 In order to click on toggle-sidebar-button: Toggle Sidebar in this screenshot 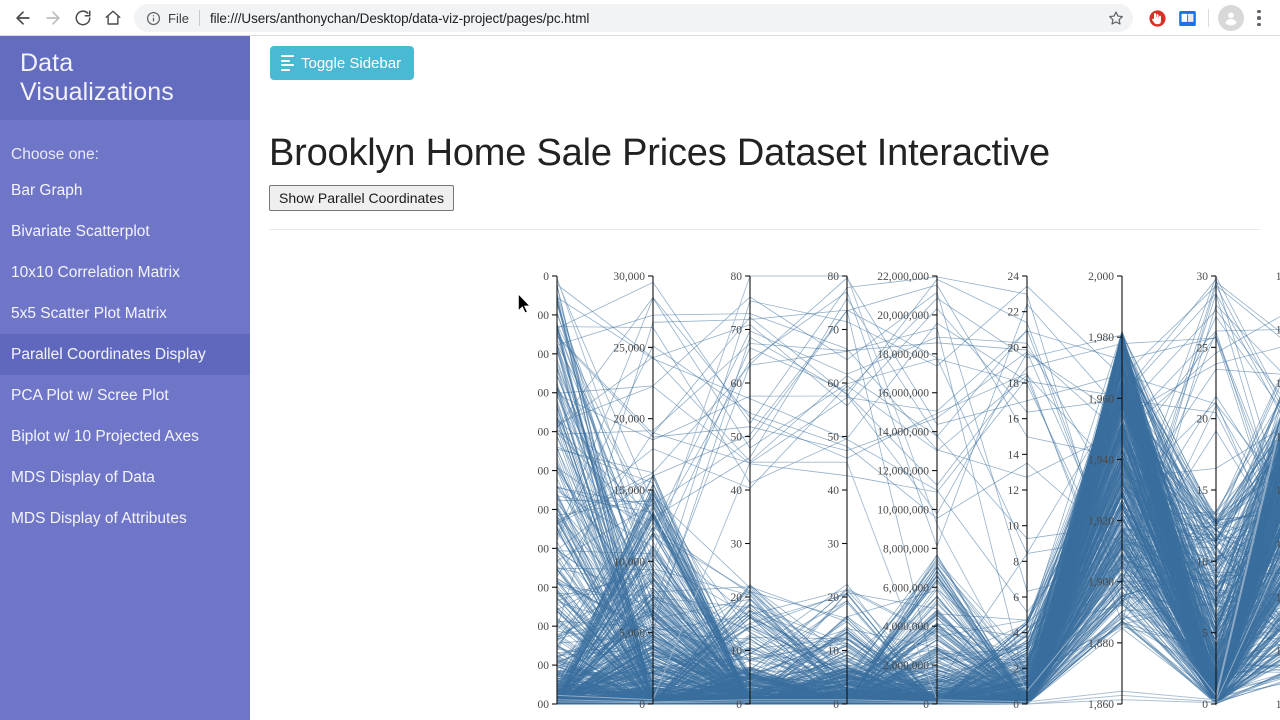, I will do `click(342, 63)`.